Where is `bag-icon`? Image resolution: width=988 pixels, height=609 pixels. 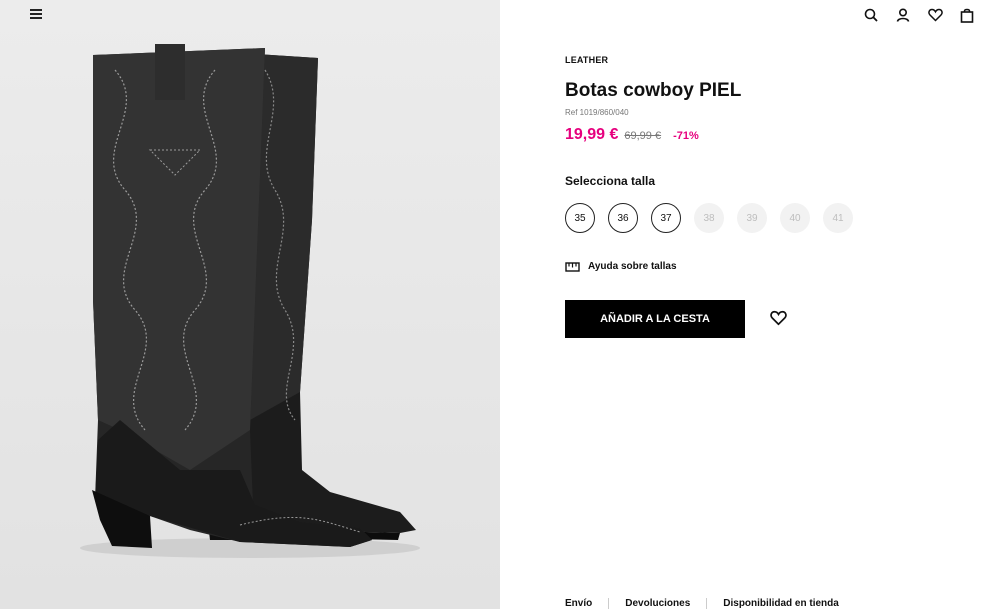 bag-icon is located at coordinates (967, 15).